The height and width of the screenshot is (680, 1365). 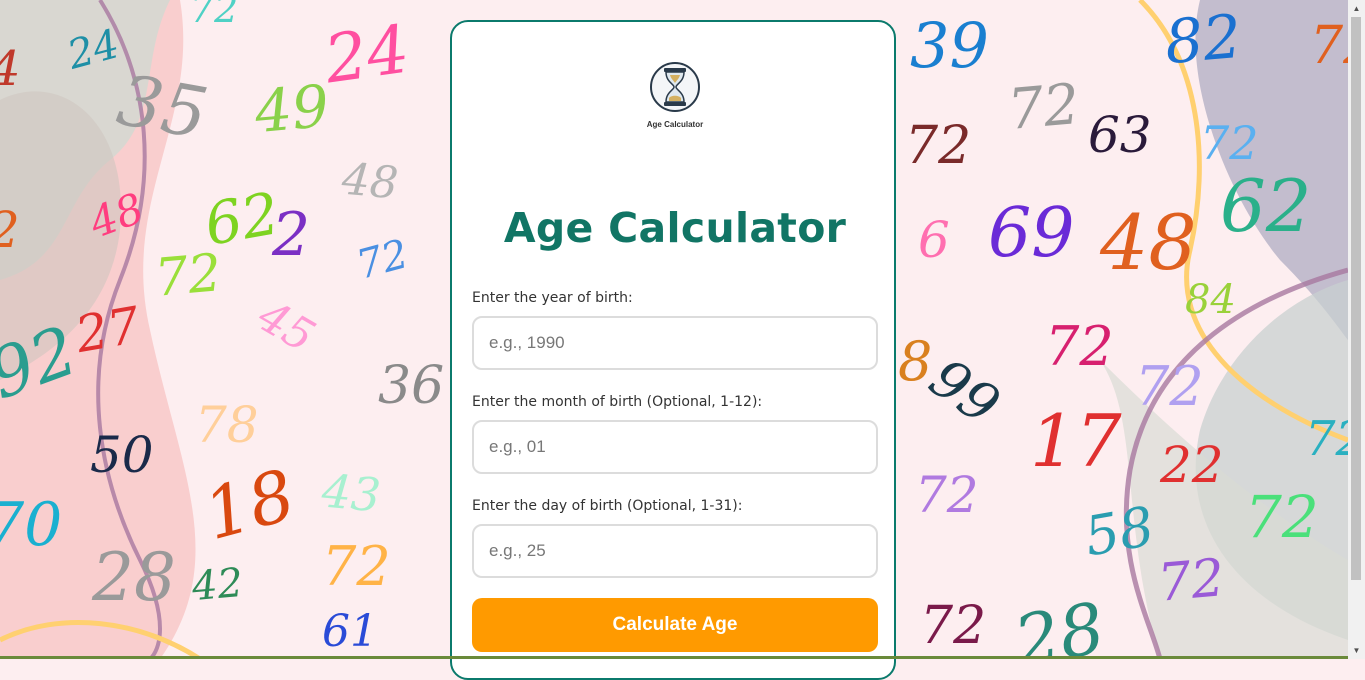 I want to click on decorative-number: 50, so click(x=122, y=455).